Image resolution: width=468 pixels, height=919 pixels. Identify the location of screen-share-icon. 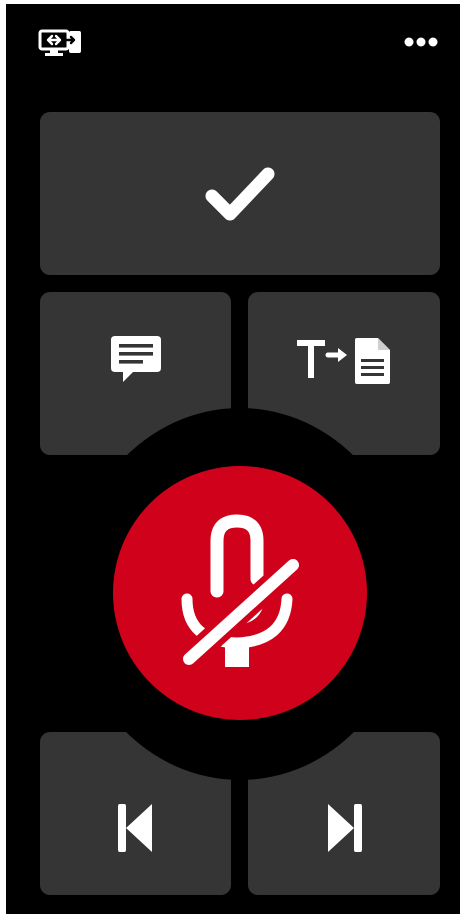
(61, 43).